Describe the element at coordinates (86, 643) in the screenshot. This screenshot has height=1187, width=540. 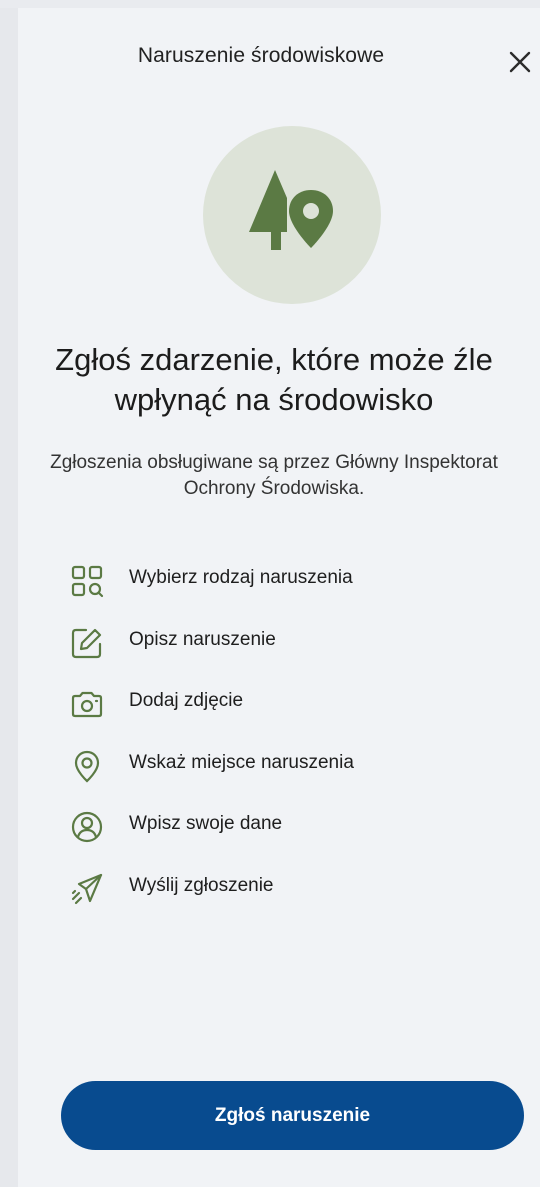
I see `edit-icon` at that location.